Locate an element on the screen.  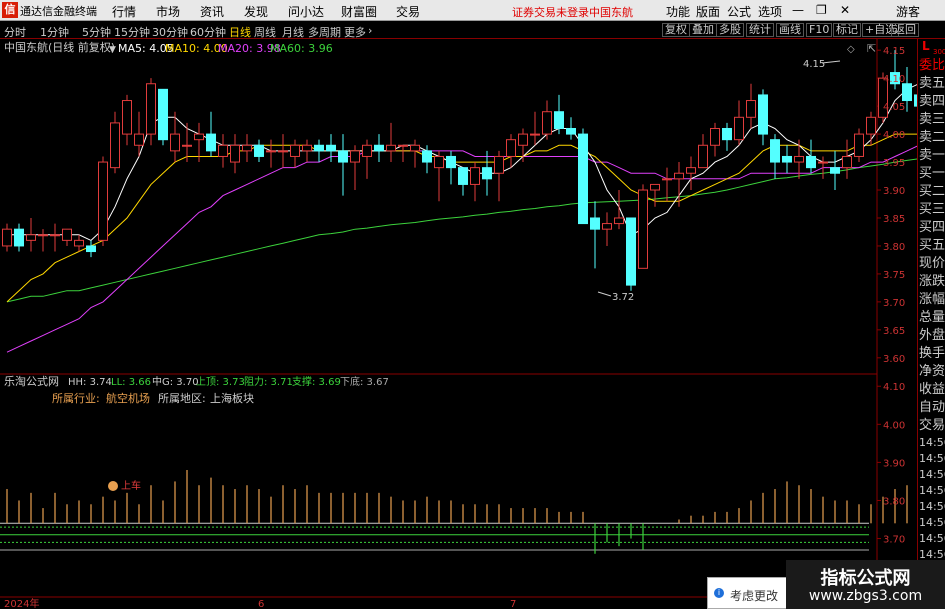
menu-caifuquan: 财富圈 is located at coordinates (359, 11).